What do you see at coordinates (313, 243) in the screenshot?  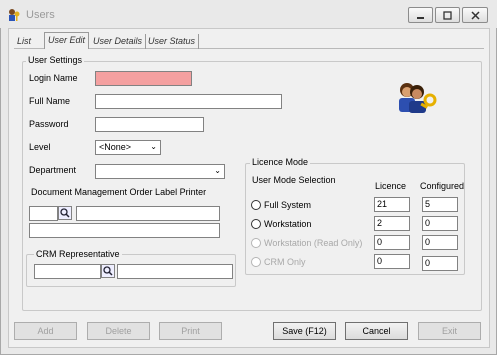 I see `workstation-readonly-label: Workstation (Read Only)` at bounding box center [313, 243].